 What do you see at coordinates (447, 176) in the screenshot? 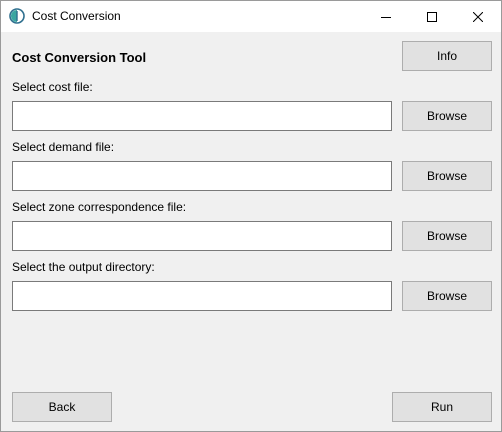
I see `browse-demand-file-button: Browse` at bounding box center [447, 176].